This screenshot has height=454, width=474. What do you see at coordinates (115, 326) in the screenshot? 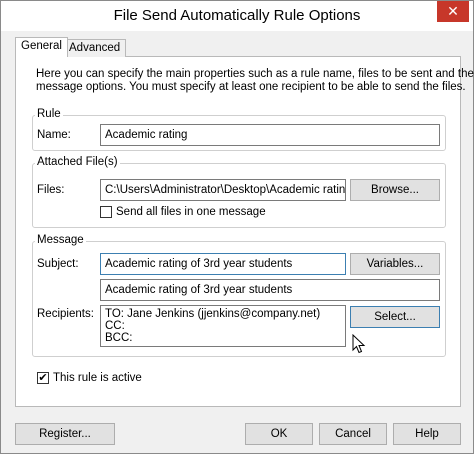
I see `recipient-cc-line: CC:` at bounding box center [115, 326].